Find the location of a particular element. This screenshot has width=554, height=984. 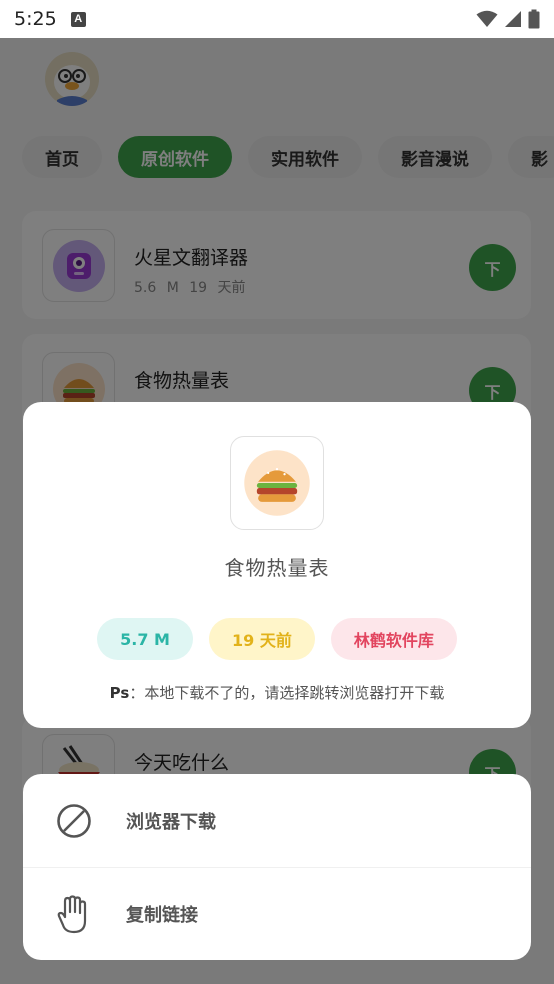

wifi-icon is located at coordinates (487, 18).